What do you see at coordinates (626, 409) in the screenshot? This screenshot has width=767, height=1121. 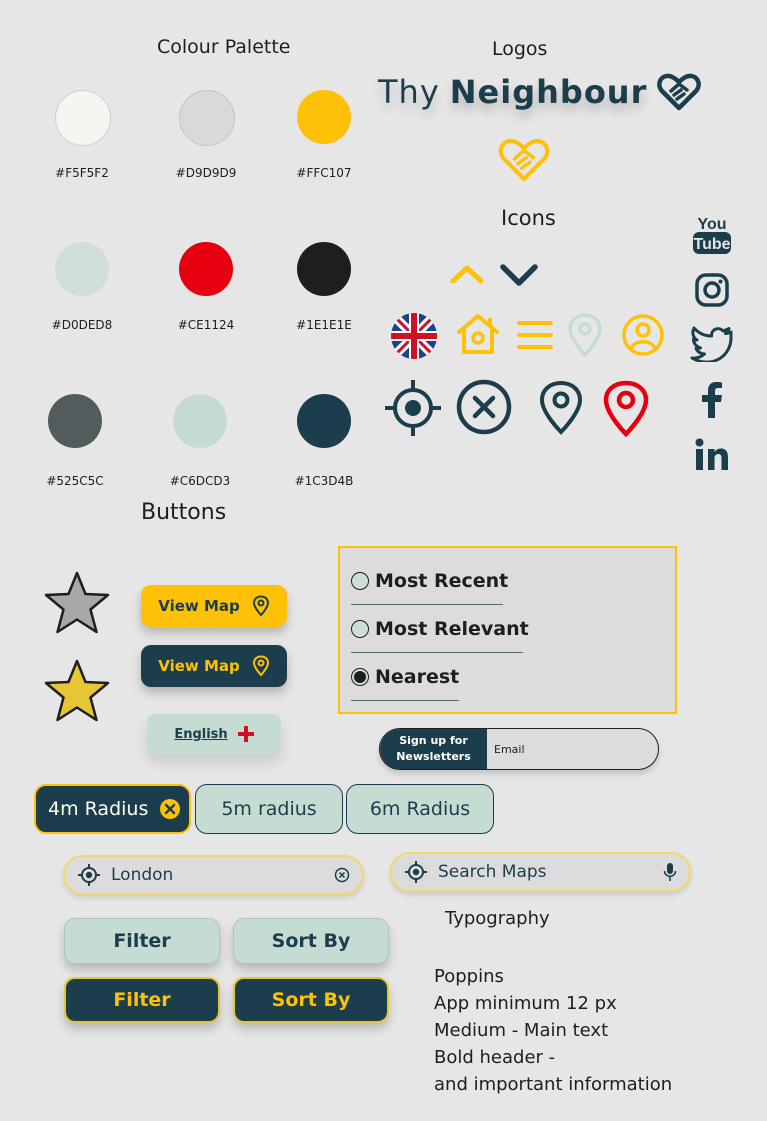 I see `location-pin-red-icon` at bounding box center [626, 409].